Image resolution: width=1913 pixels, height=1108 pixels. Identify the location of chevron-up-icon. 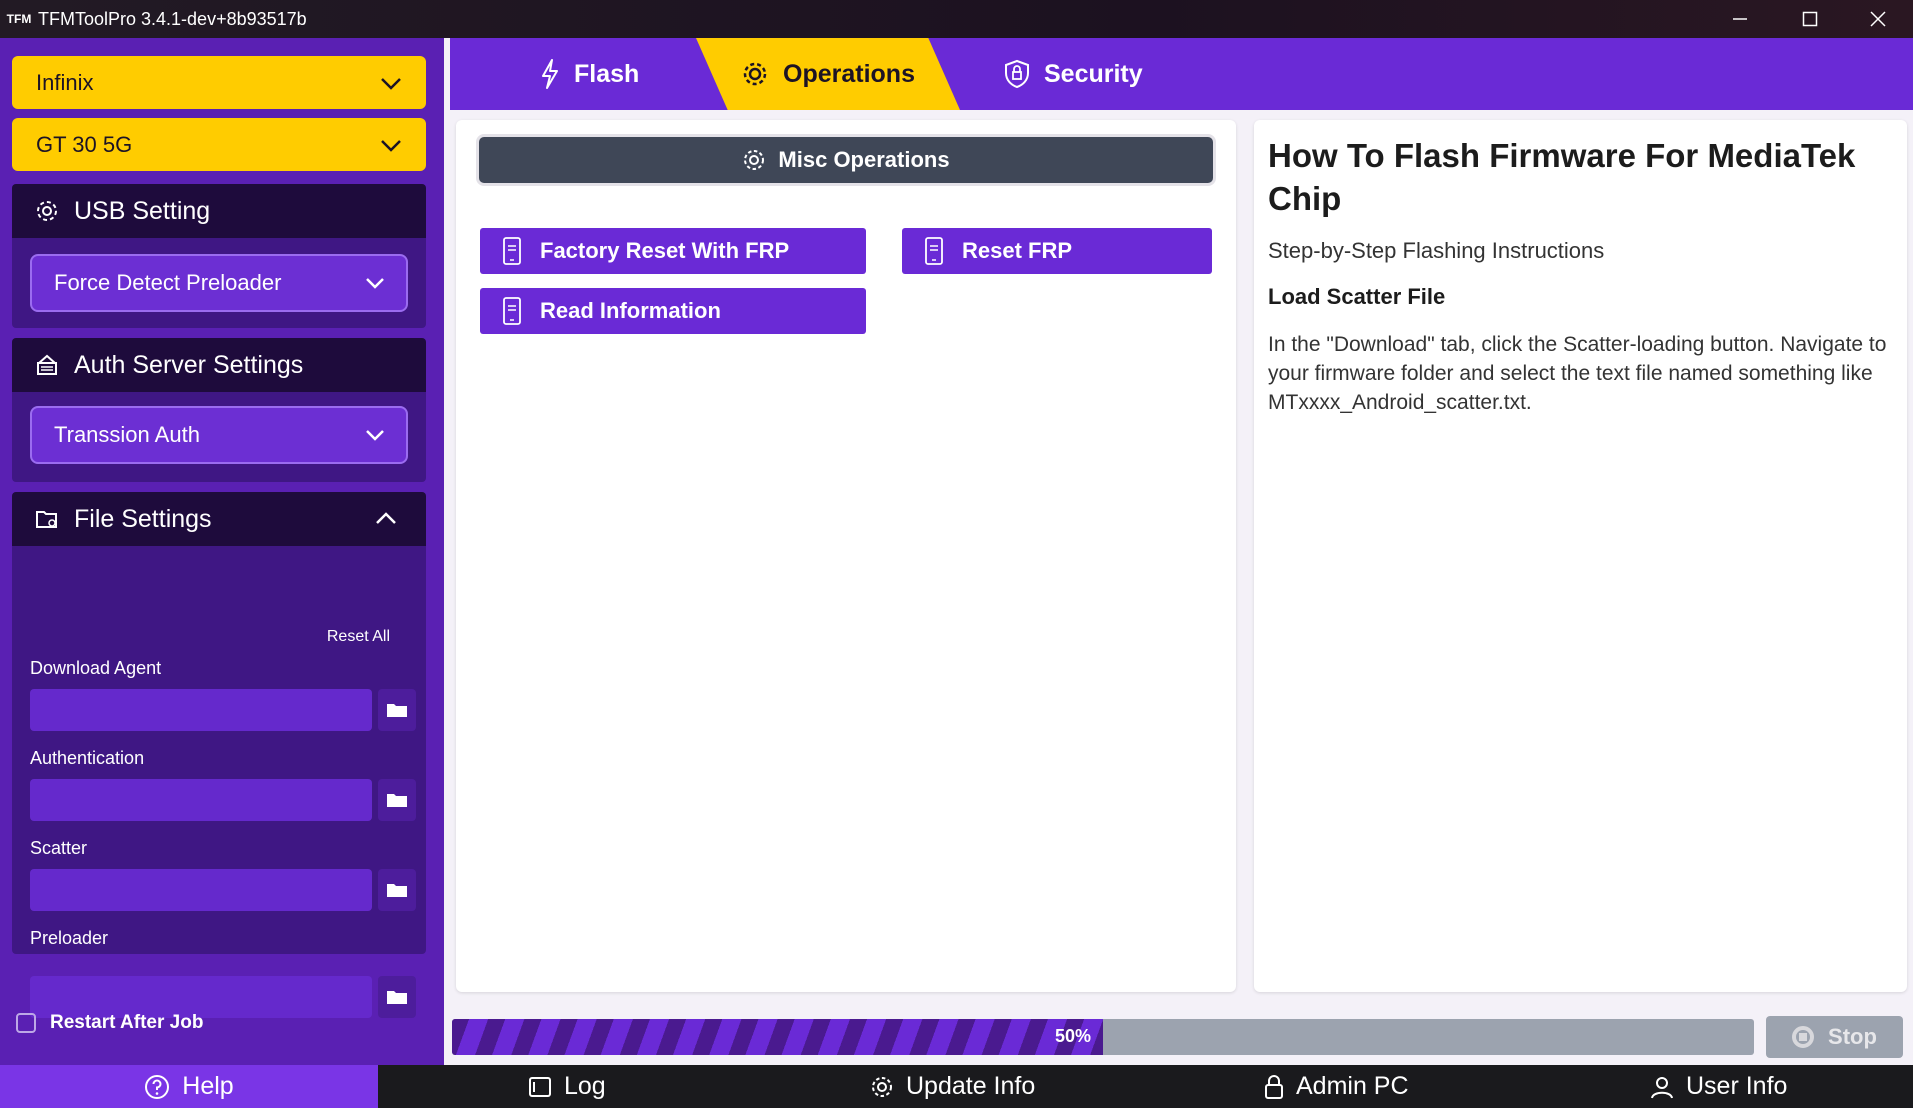
(386, 519).